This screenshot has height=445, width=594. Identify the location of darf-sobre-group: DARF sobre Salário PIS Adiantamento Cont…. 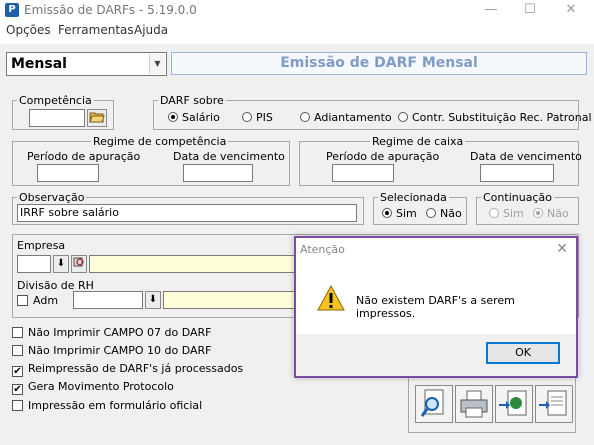
(372, 112).